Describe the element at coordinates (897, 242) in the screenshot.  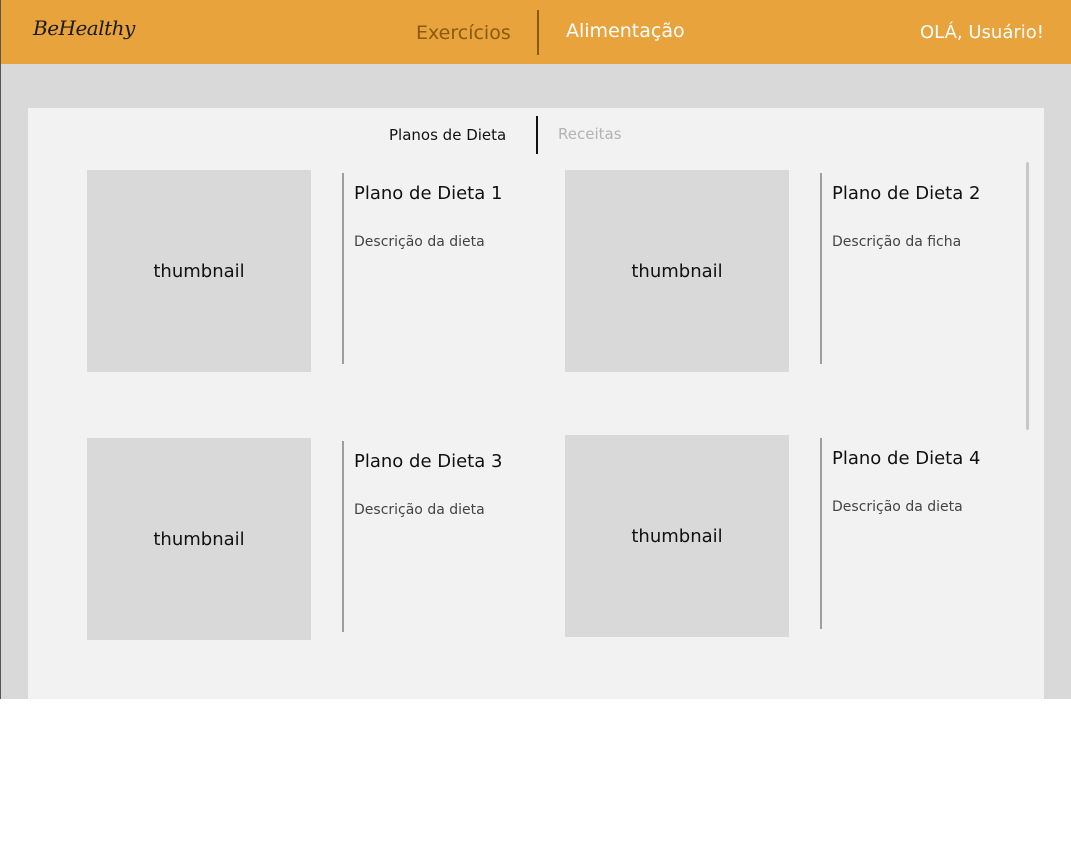
I see `card-description: Descrição da ficha` at that location.